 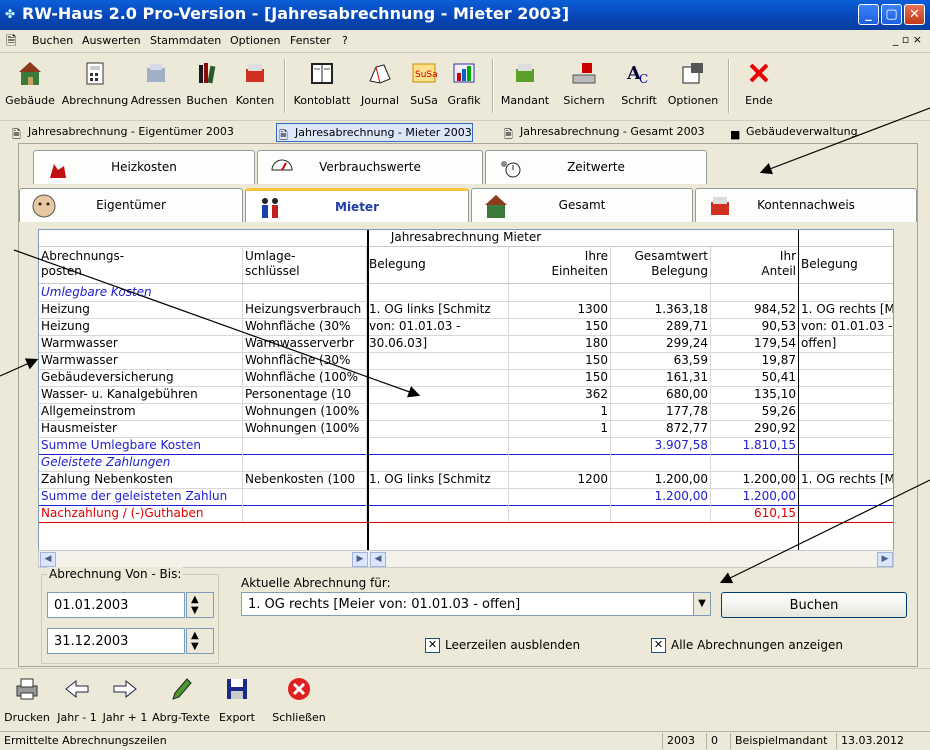 What do you see at coordinates (466, 559) in the screenshot?
I see `grid-horizontal-scrollbar: ◀ ▶ ◀ ▶` at bounding box center [466, 559].